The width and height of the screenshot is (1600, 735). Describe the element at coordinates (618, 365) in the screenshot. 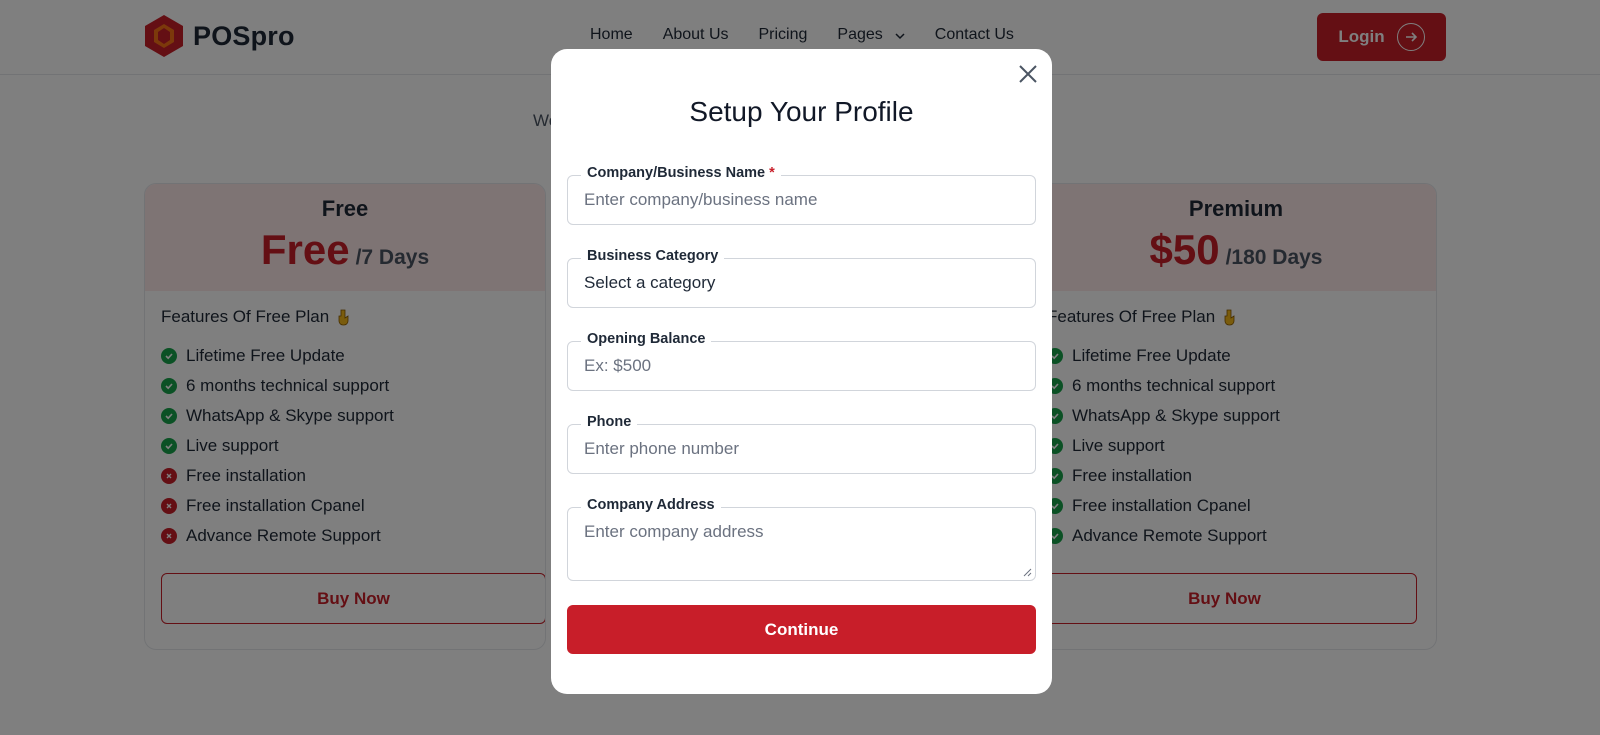

I see `opening-balance-placeholder: Ex: $500` at that location.